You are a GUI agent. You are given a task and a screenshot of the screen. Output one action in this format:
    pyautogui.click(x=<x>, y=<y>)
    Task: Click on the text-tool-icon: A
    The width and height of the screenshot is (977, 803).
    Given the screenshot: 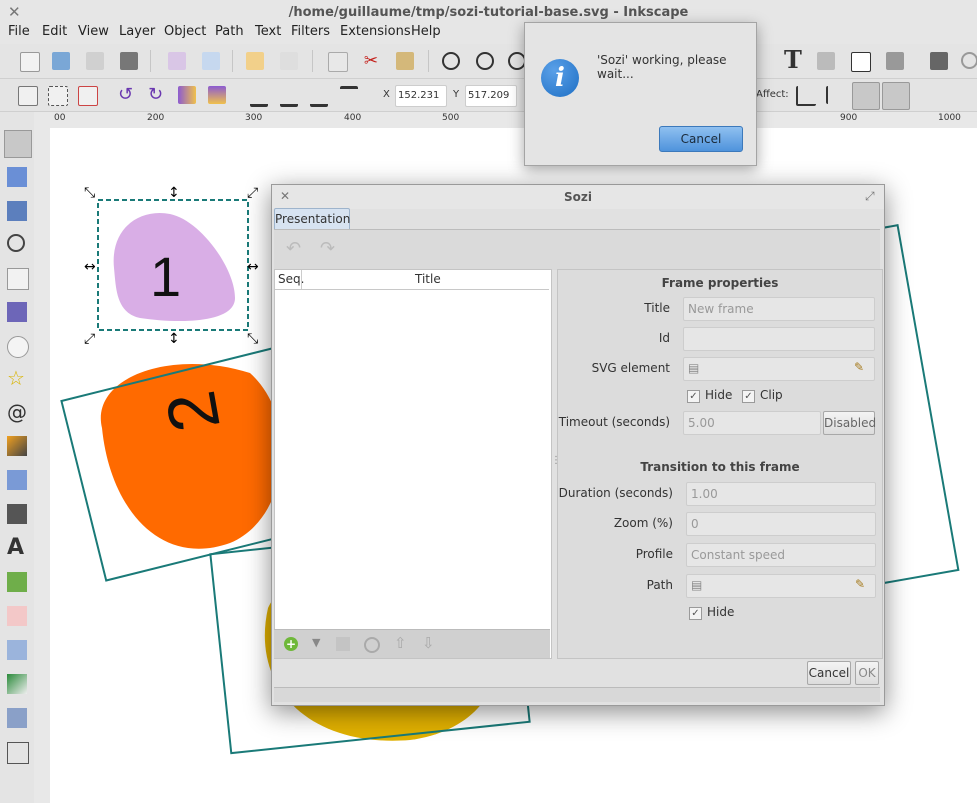 What is the action you would take?
    pyautogui.click(x=17, y=548)
    